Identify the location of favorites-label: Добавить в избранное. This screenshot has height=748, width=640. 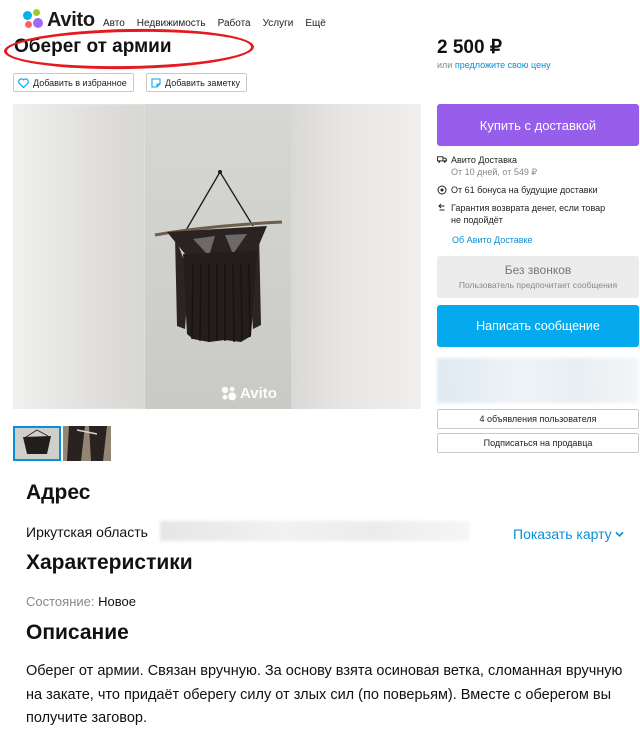
(80, 82).